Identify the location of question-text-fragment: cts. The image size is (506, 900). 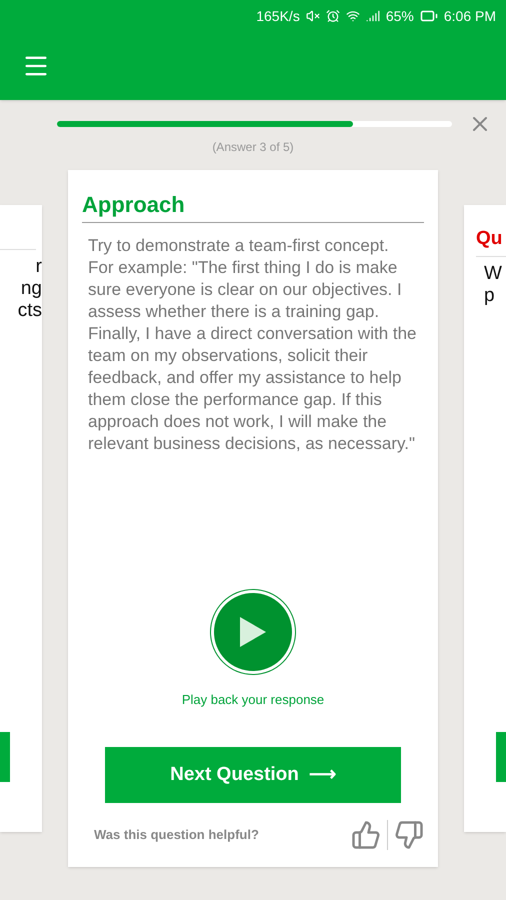
(30, 311).